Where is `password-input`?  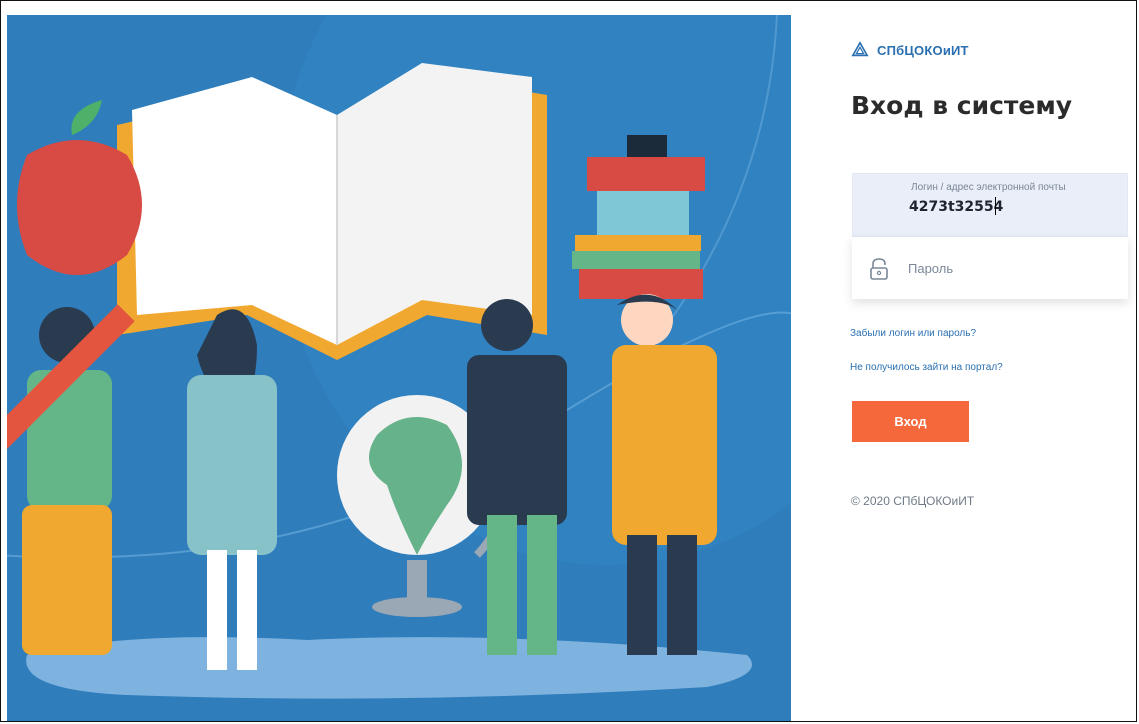 password-input is located at coordinates (1008, 268).